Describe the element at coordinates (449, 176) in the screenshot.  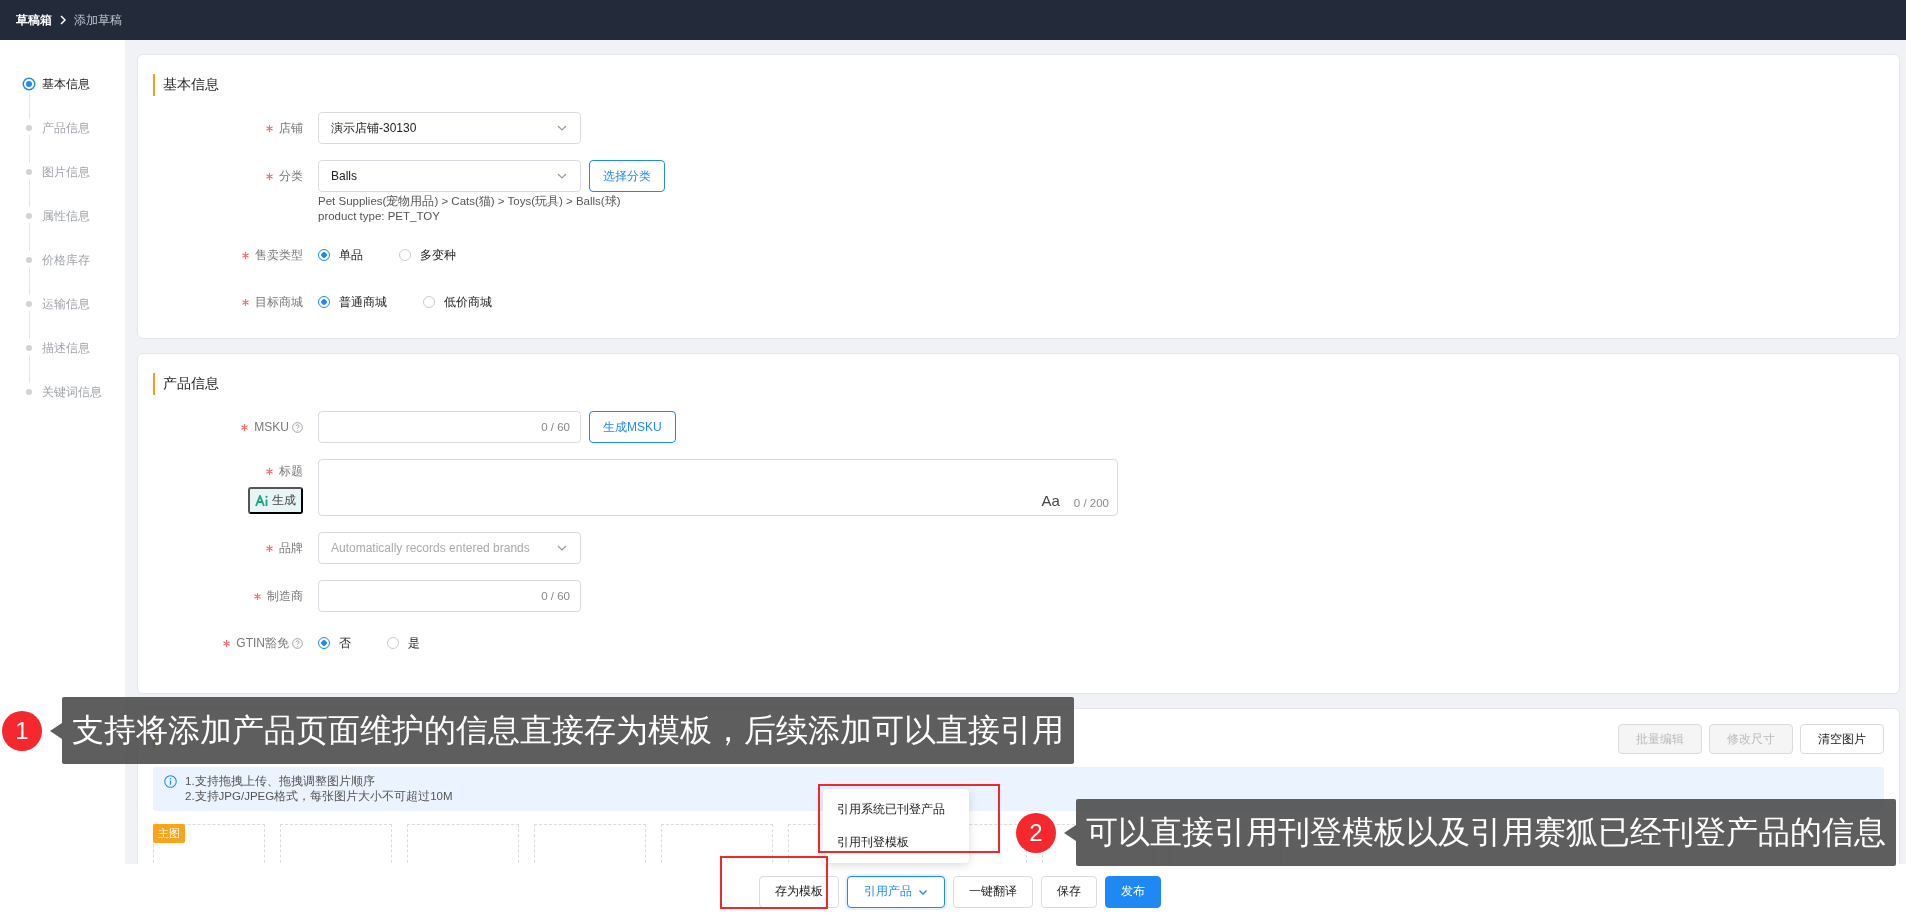
I see `select-field: Balls` at that location.